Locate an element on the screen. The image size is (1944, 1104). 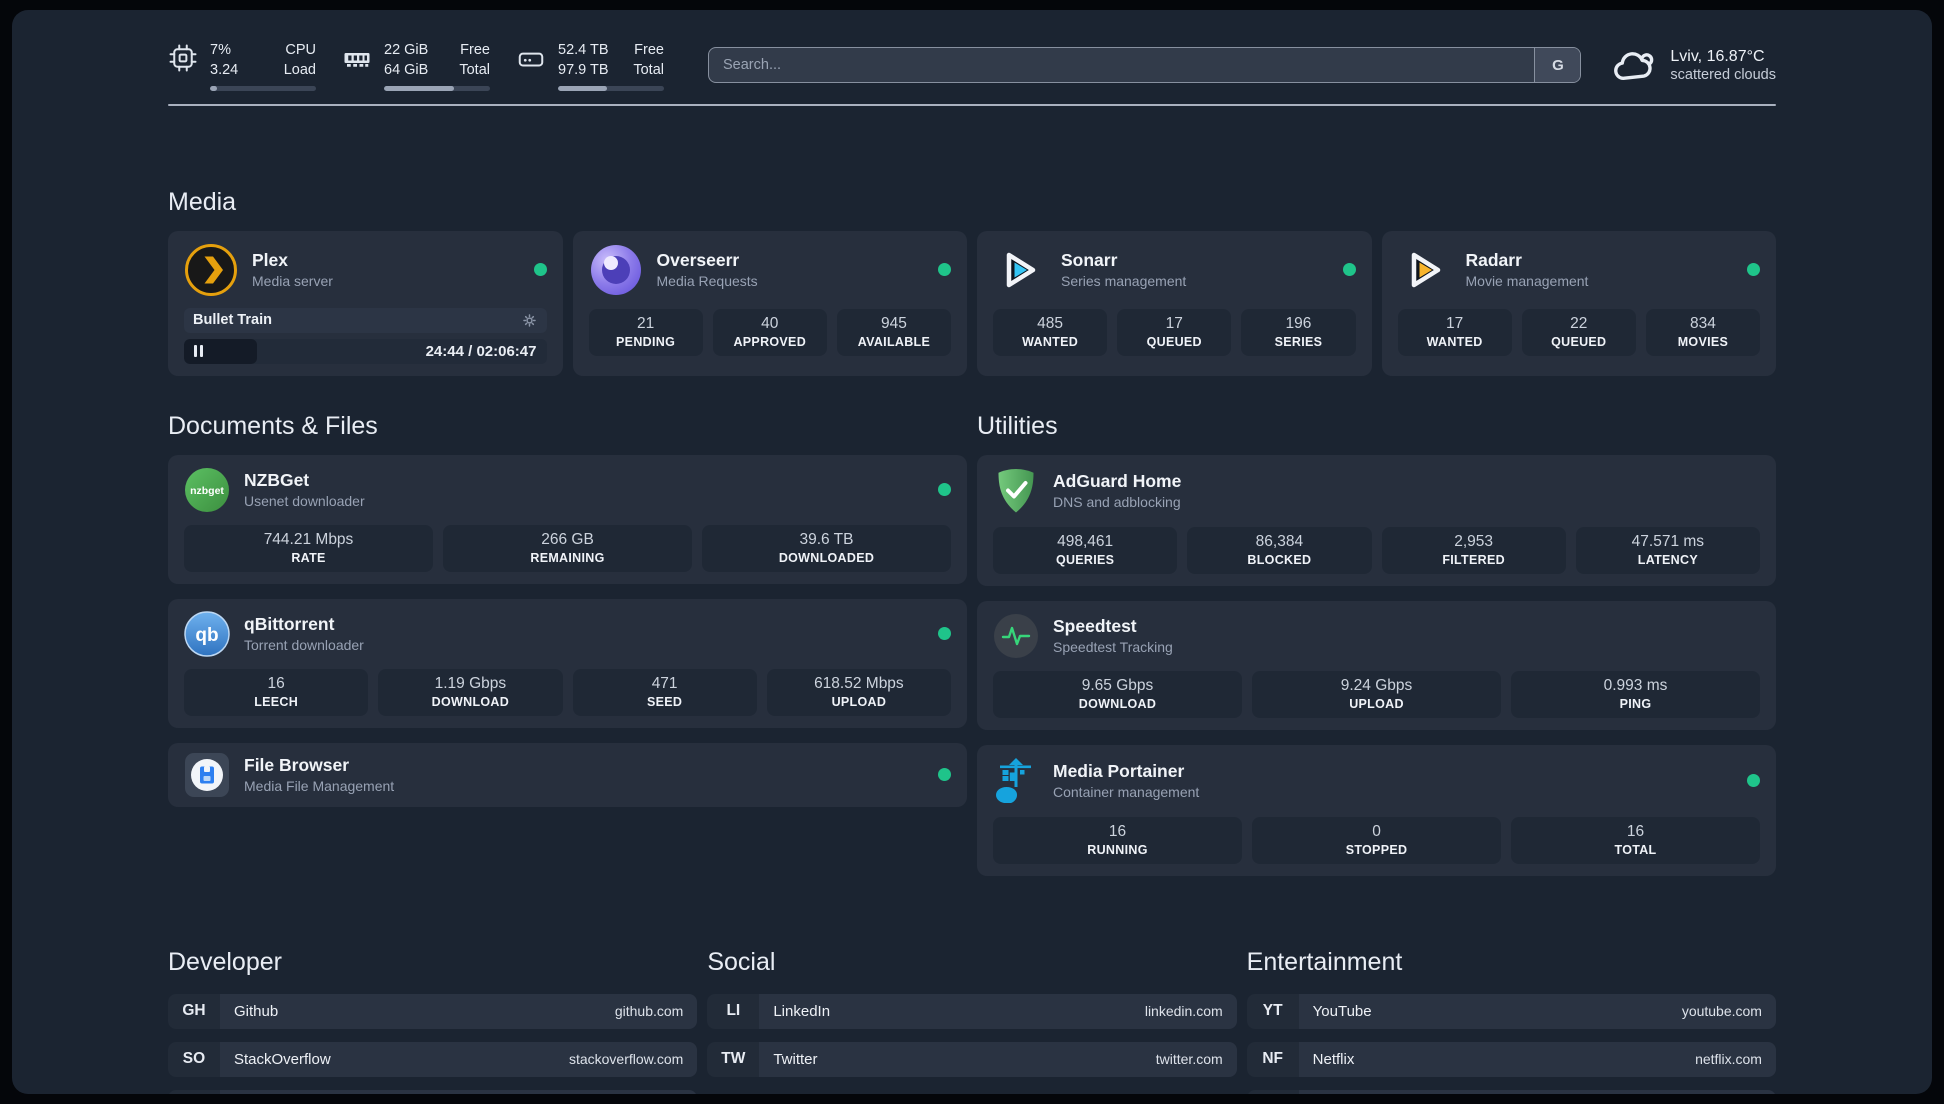
storage-free-label: Free is located at coordinates (649, 50).